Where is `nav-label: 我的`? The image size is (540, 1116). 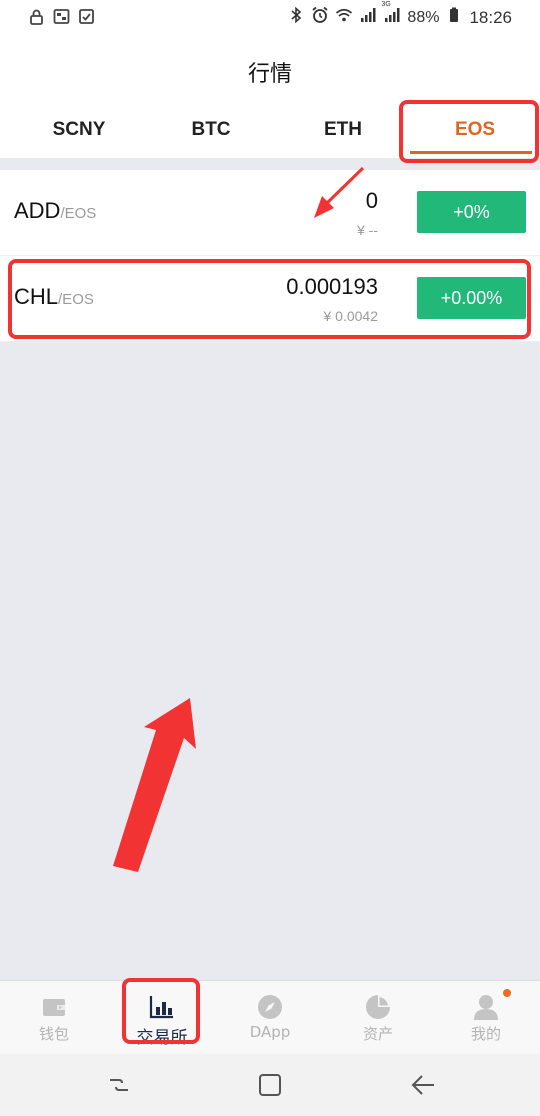 nav-label: 我的 is located at coordinates (485, 1034).